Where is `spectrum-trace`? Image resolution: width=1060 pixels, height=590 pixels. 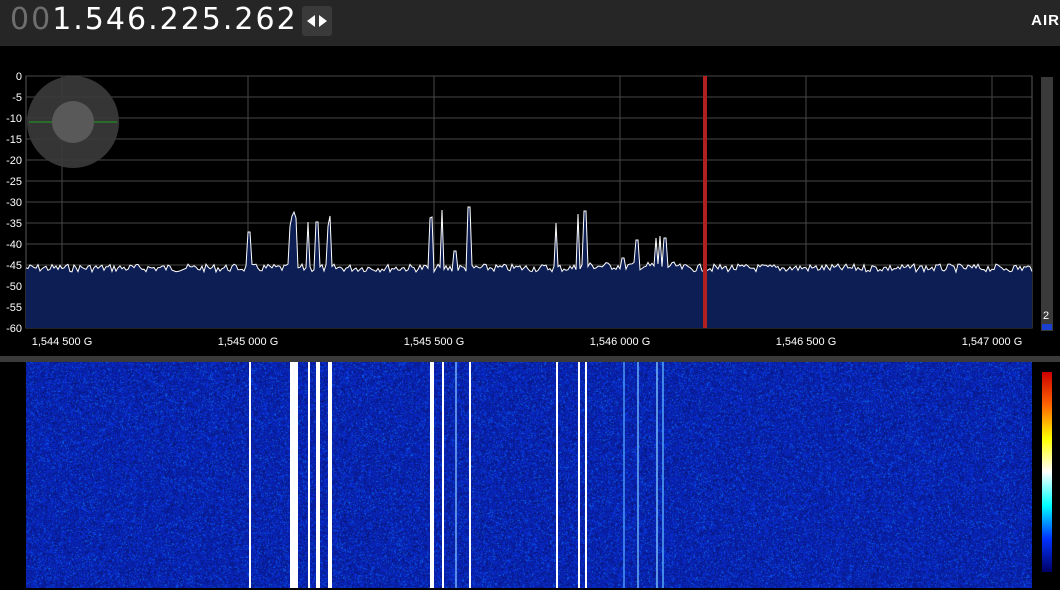 spectrum-trace is located at coordinates (529, 240).